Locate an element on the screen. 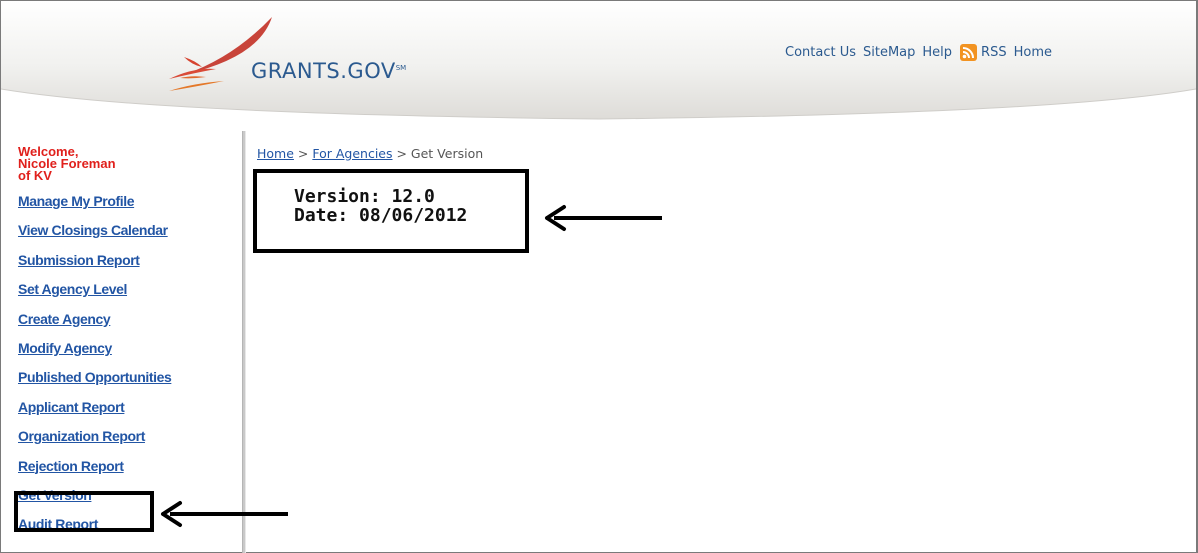 This screenshot has width=1198, height=553. breadcrumb-home-link: Home is located at coordinates (275, 153).